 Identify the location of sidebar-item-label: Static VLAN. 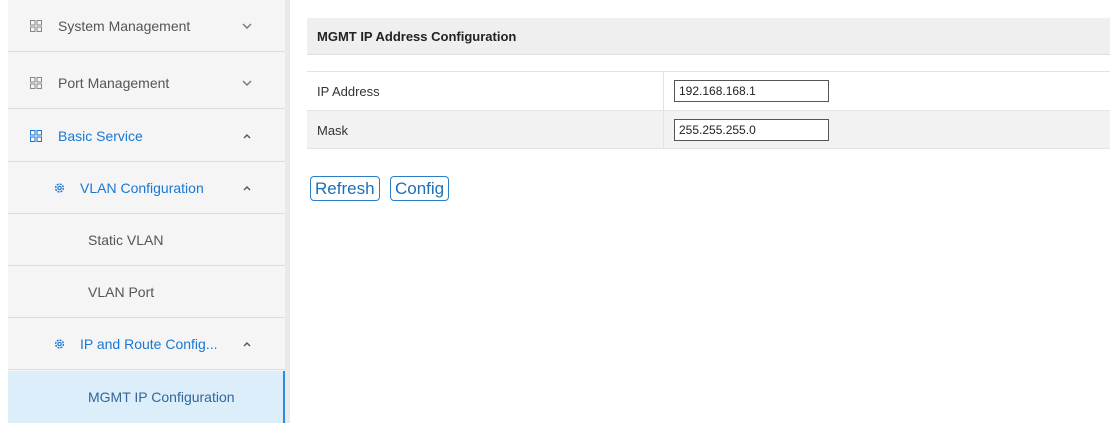
(126, 239).